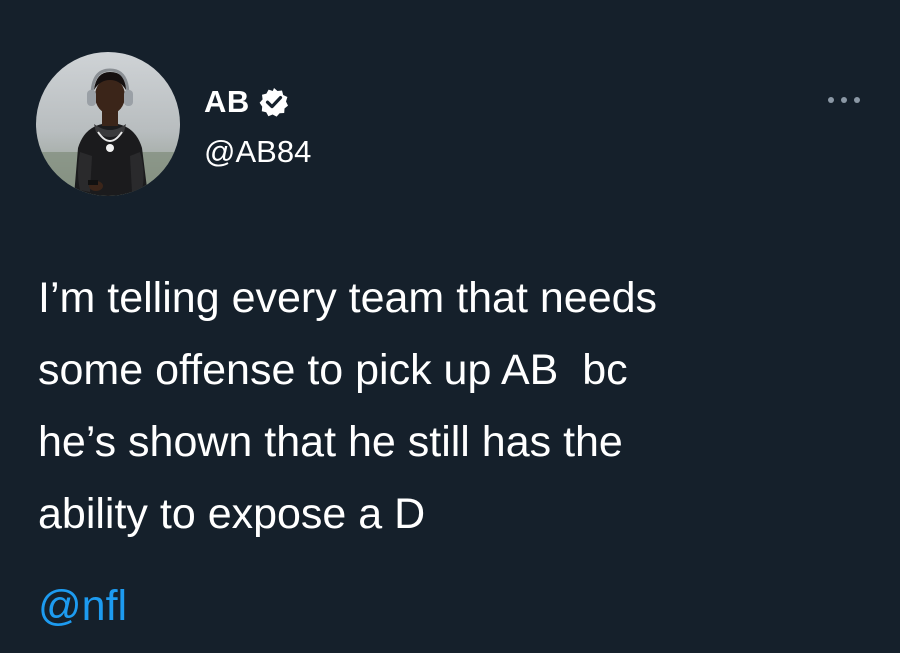 The width and height of the screenshot is (900, 653). Describe the element at coordinates (227, 102) in the screenshot. I see `author-display-name: AB` at that location.